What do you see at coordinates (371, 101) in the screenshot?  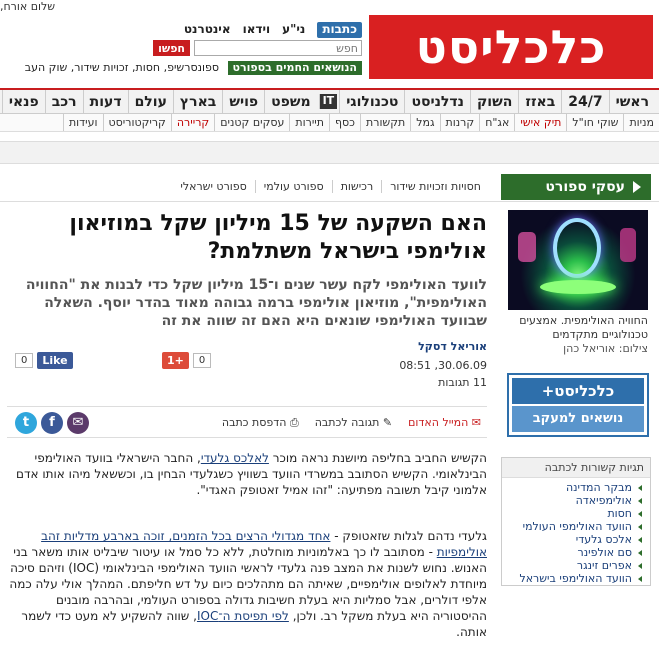 I see `nav-item-tech: טכנולוגי` at bounding box center [371, 101].